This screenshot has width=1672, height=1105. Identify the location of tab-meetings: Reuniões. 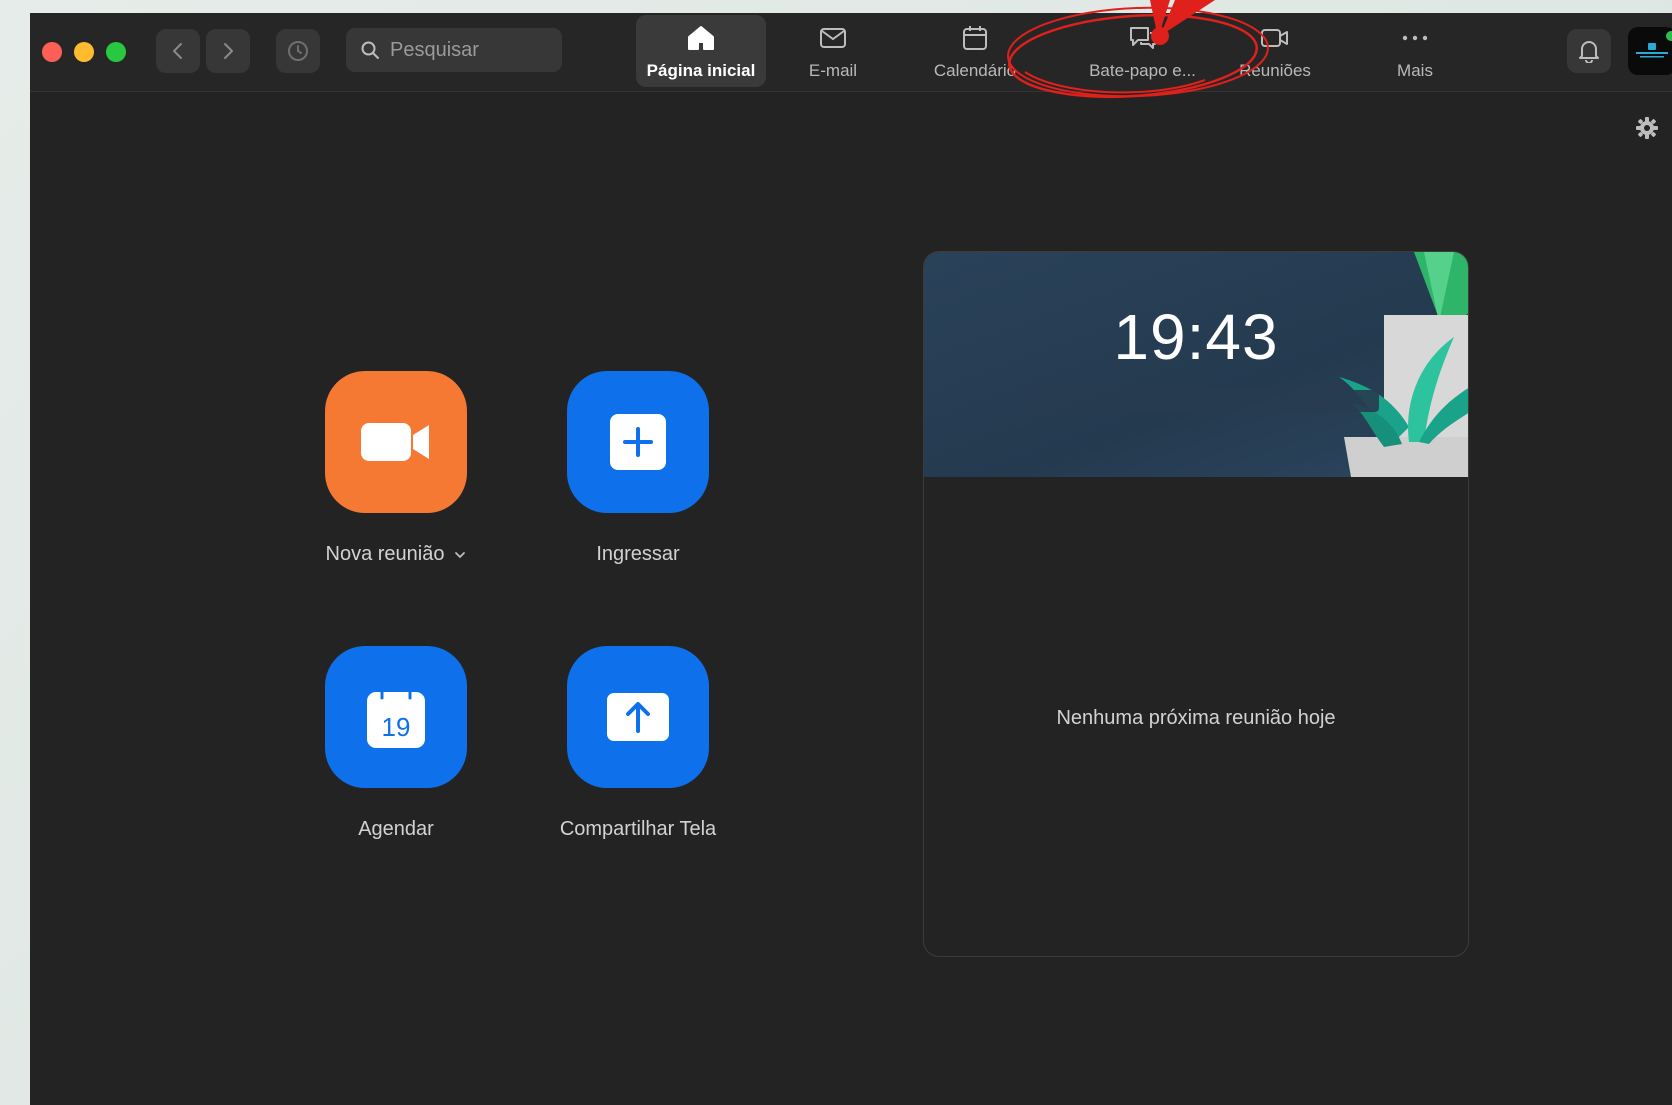
(1275, 51).